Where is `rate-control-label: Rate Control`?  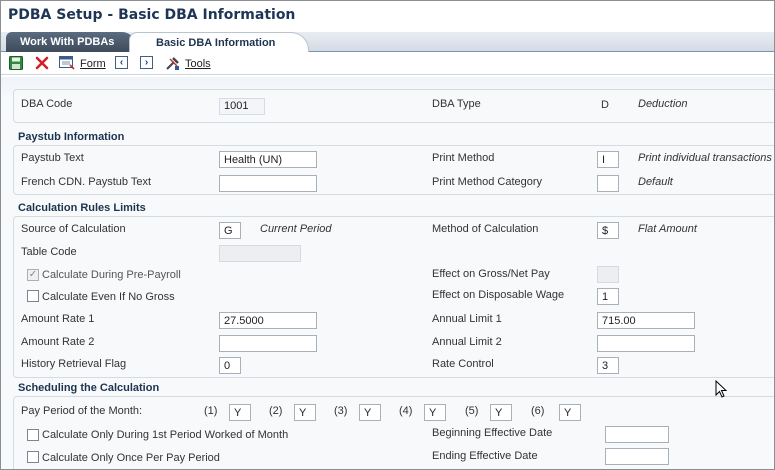
rate-control-label: Rate Control is located at coordinates (463, 364).